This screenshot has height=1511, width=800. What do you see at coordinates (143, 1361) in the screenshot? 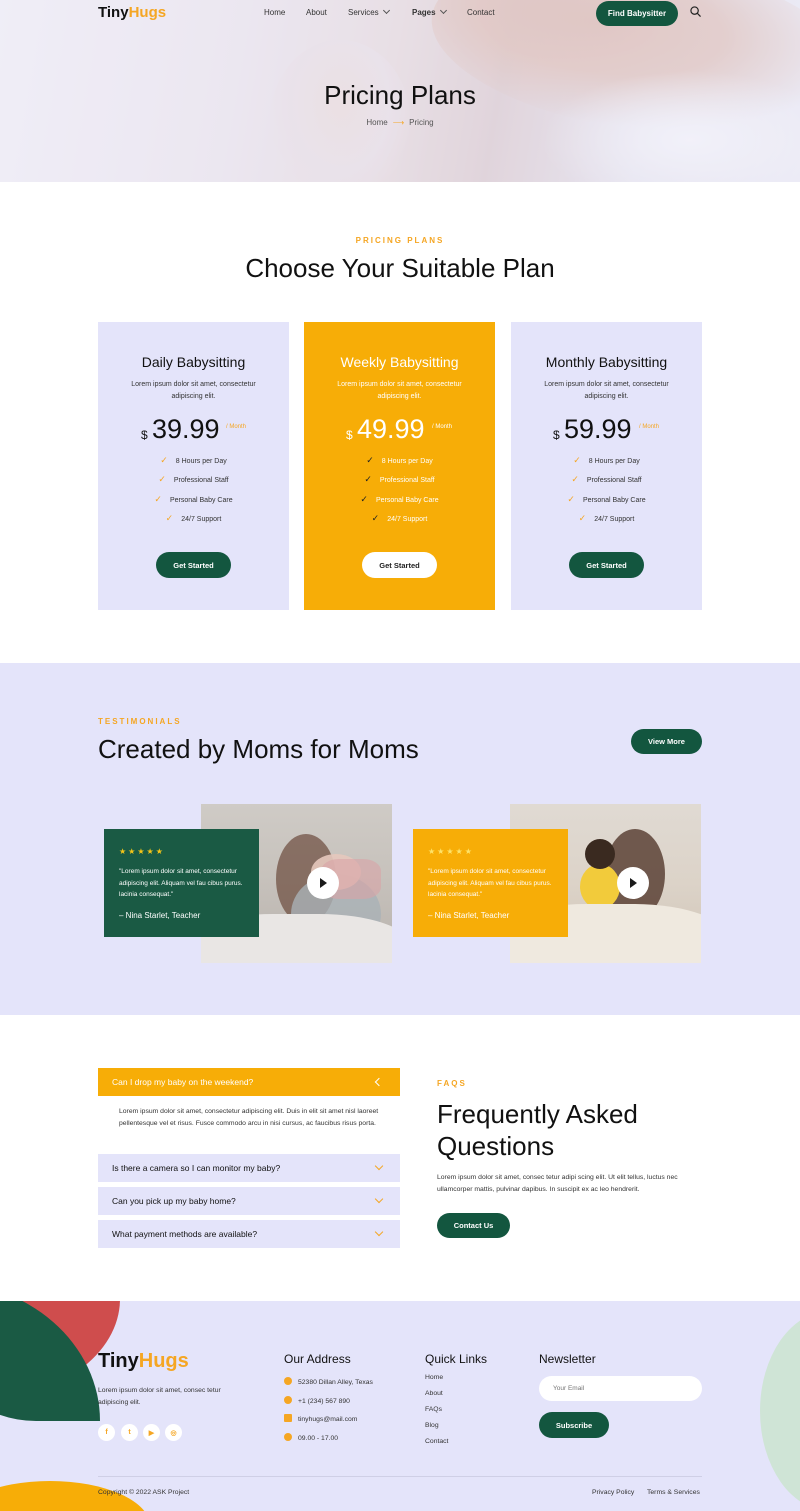
I see `footer-logo: TinyHugs` at bounding box center [143, 1361].